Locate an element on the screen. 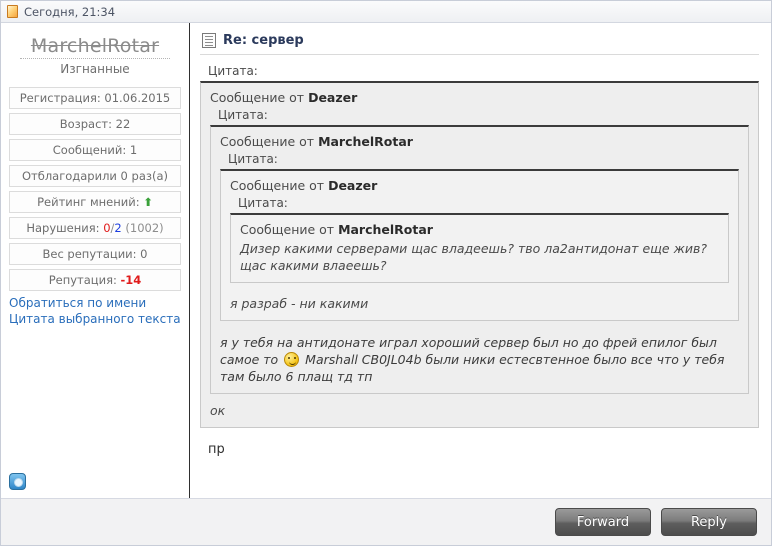  post-icon is located at coordinates (209, 40).